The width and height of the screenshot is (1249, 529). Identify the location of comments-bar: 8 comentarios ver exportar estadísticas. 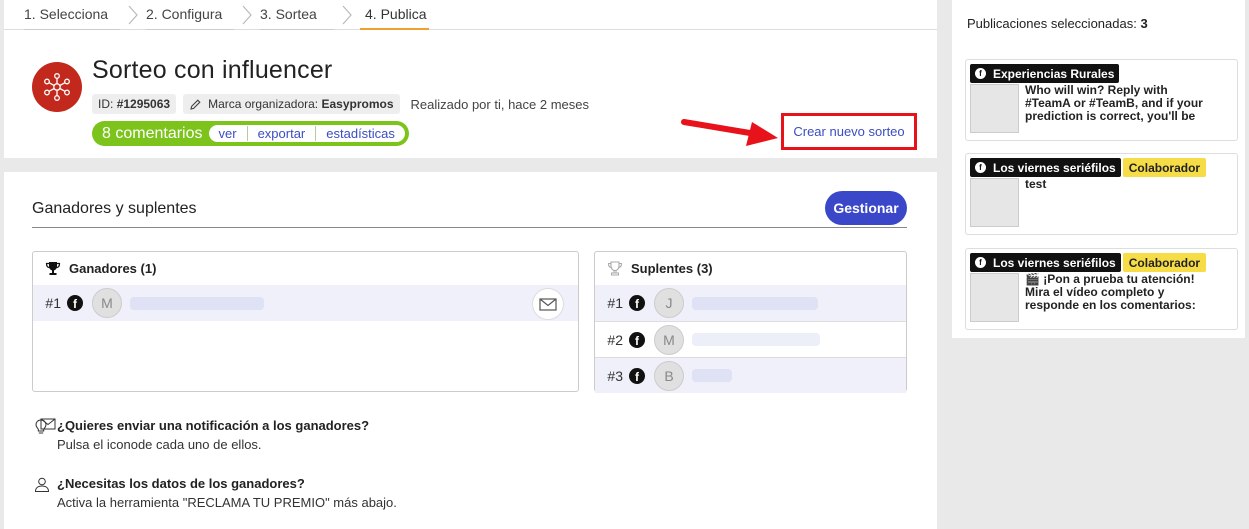
(250, 133).